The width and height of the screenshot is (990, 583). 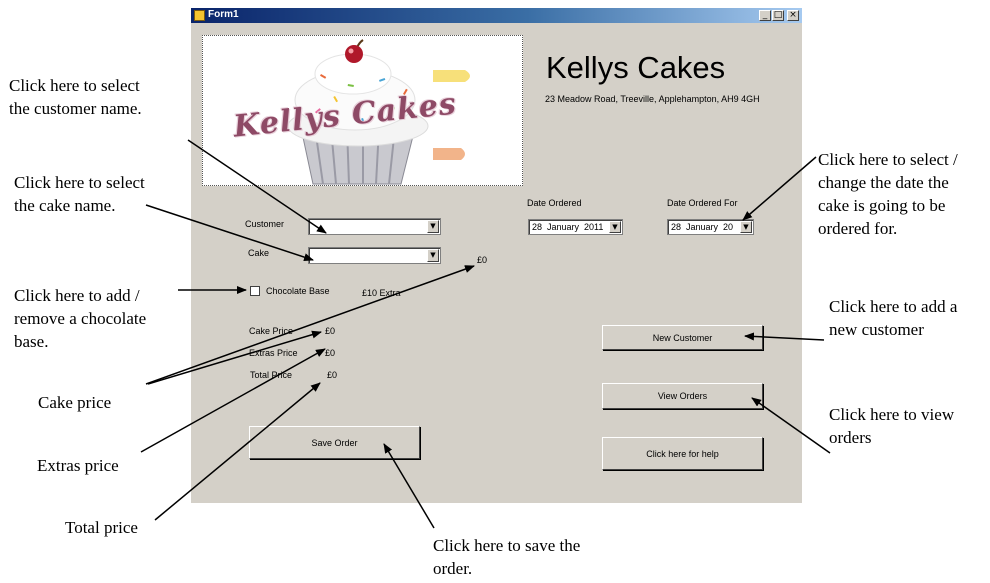 What do you see at coordinates (784, 336) in the screenshot?
I see `arrow-new-customer` at bounding box center [784, 336].